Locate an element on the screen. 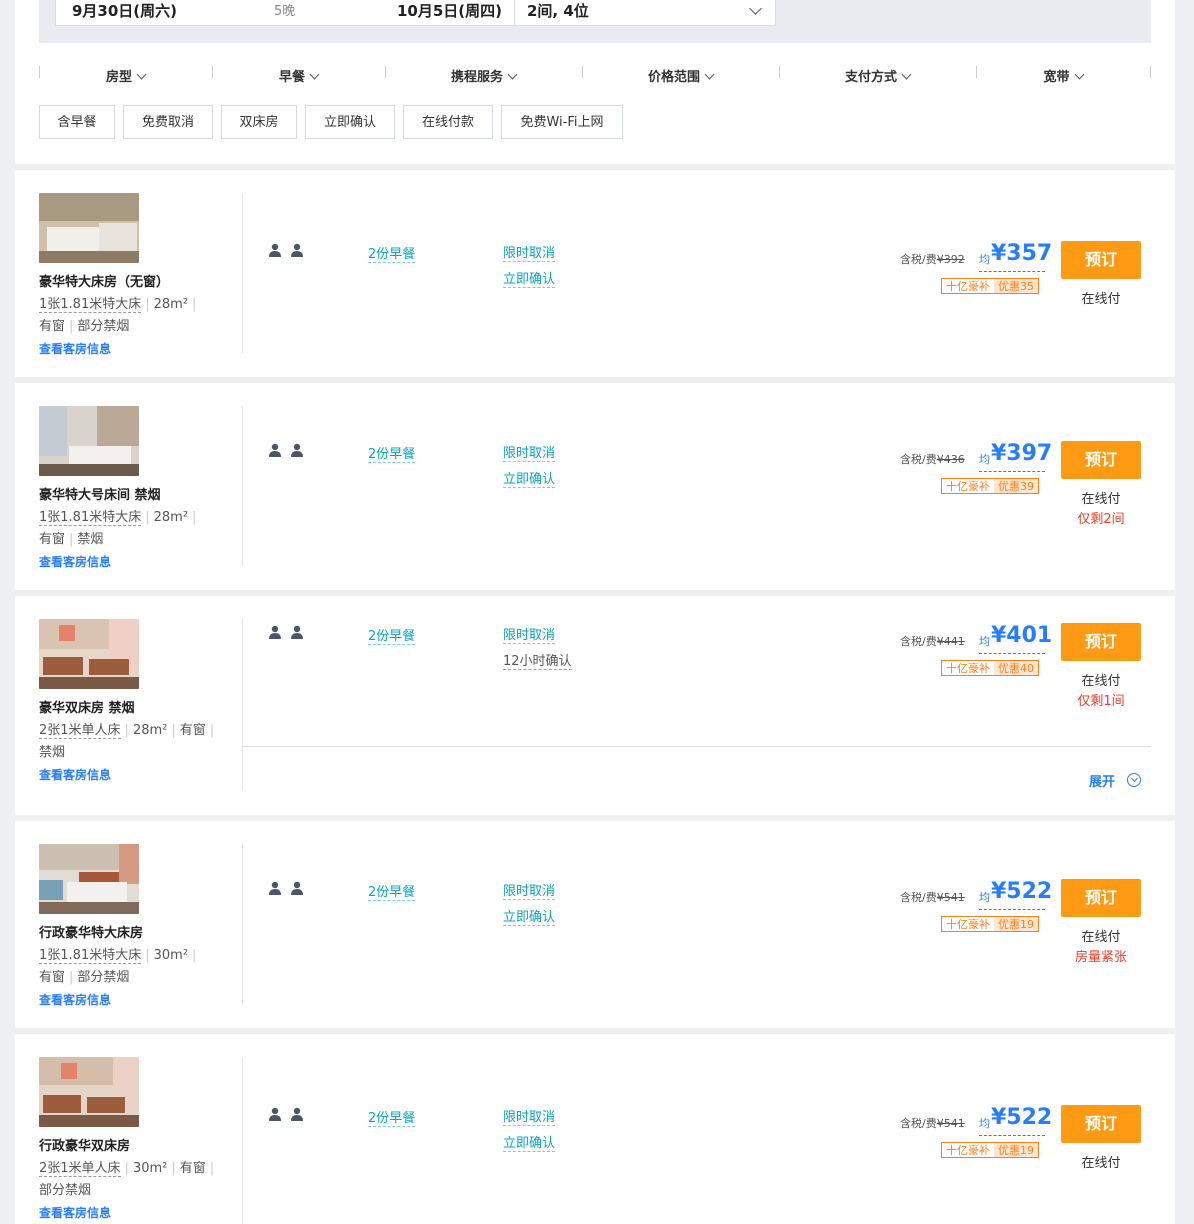 This screenshot has height=1224, width=1194. room-guest-selector: 2间, 4位 is located at coordinates (645, 13).